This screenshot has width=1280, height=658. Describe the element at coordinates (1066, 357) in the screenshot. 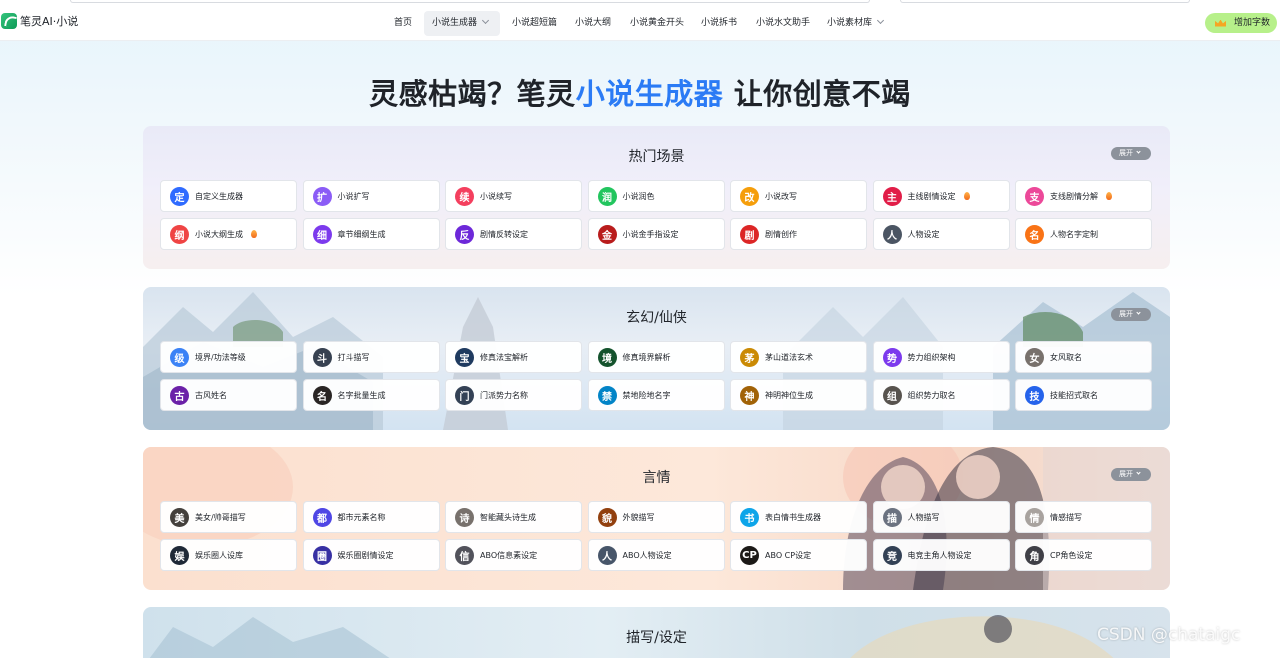

I see `scene-card-label: 女风取名` at that location.